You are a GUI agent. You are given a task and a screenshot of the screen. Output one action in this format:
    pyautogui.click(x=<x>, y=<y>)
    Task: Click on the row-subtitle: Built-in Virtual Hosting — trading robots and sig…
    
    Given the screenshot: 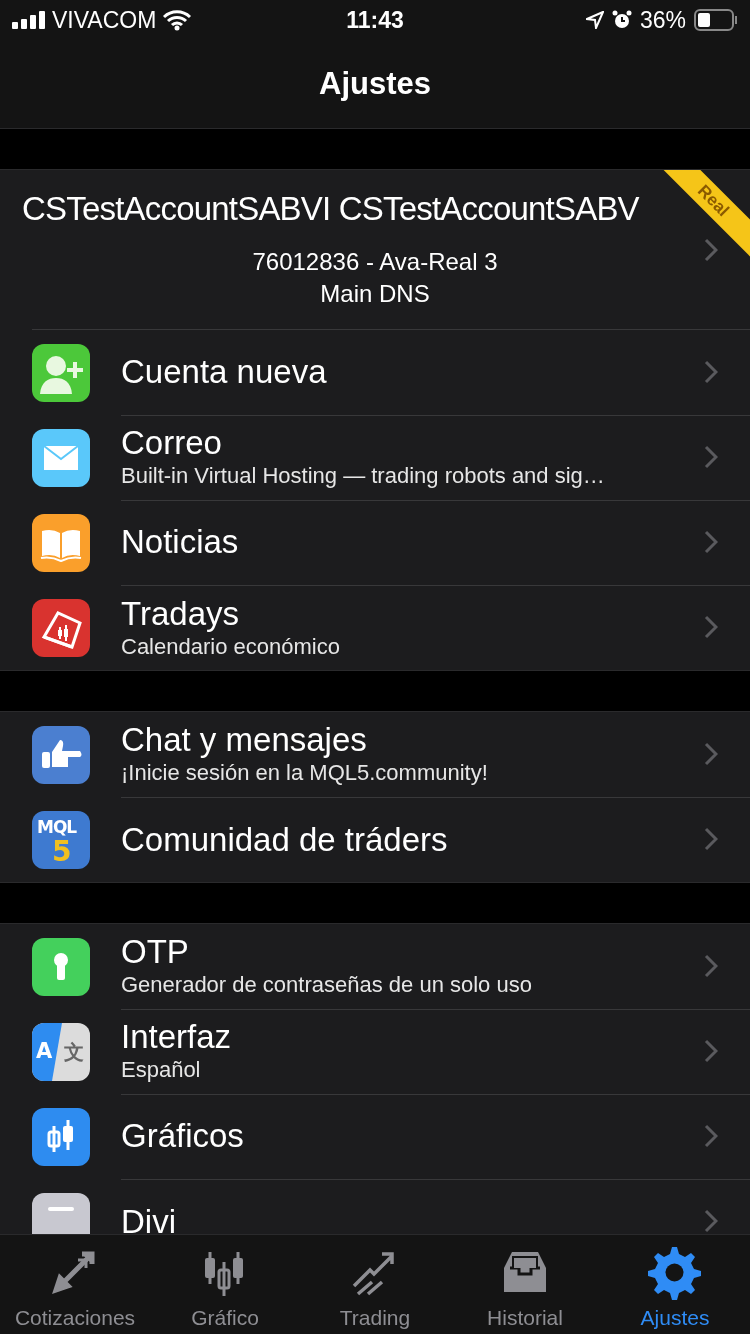 What is the action you would take?
    pyautogui.click(x=363, y=476)
    